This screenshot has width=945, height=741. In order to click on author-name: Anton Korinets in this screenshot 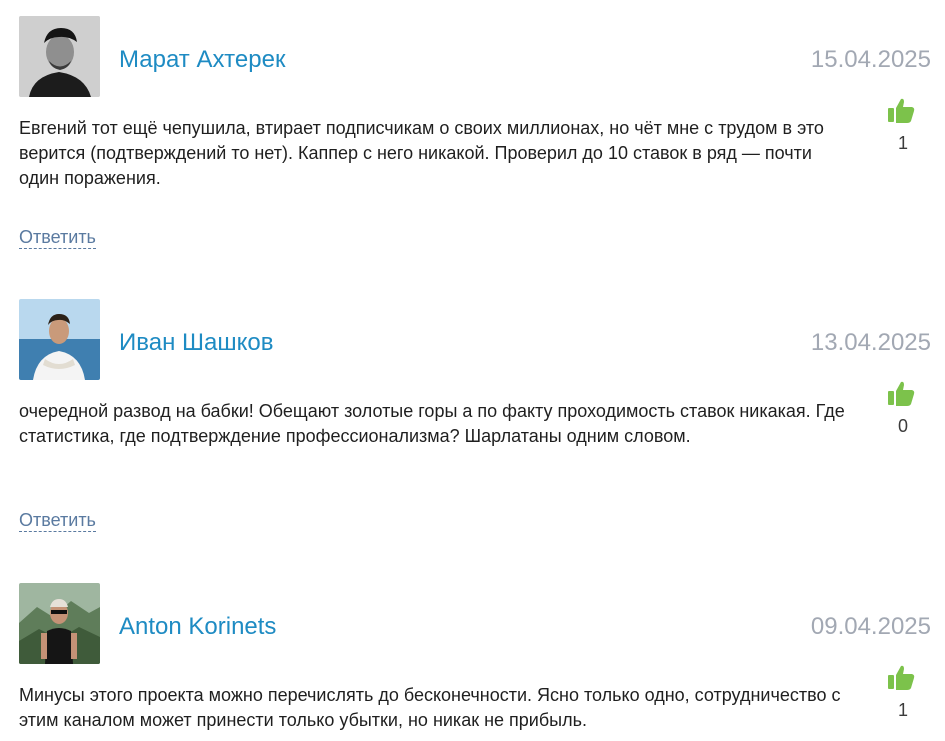, I will do `click(197, 627)`.